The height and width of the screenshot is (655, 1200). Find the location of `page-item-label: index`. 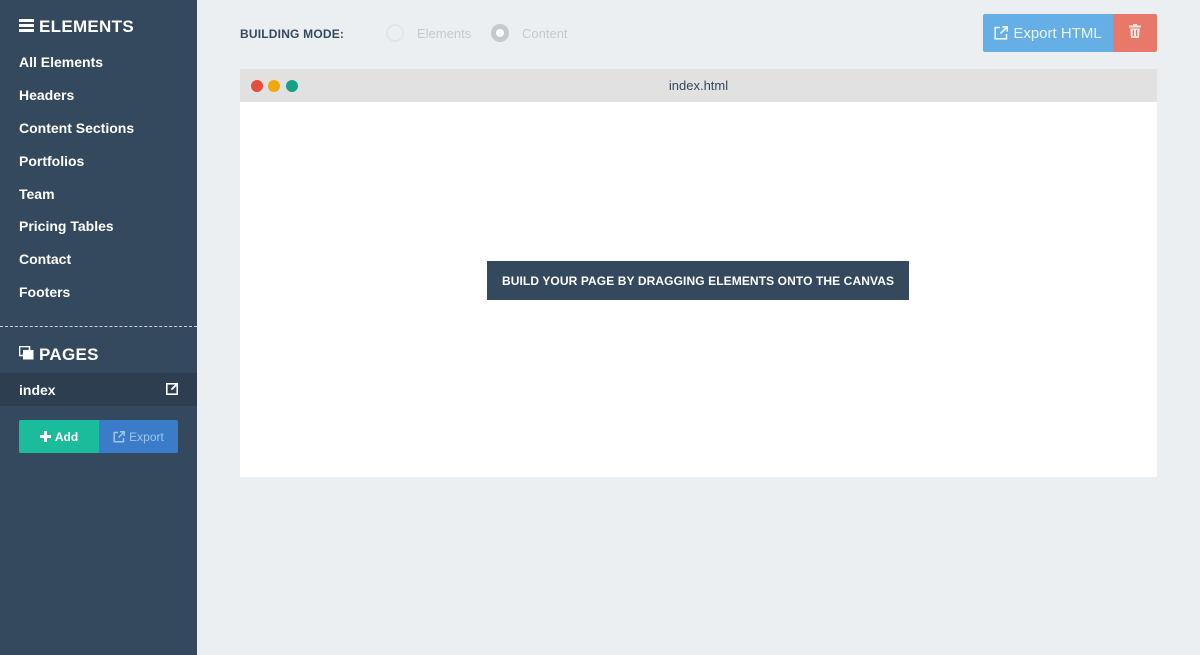

page-item-label: index is located at coordinates (37, 389).